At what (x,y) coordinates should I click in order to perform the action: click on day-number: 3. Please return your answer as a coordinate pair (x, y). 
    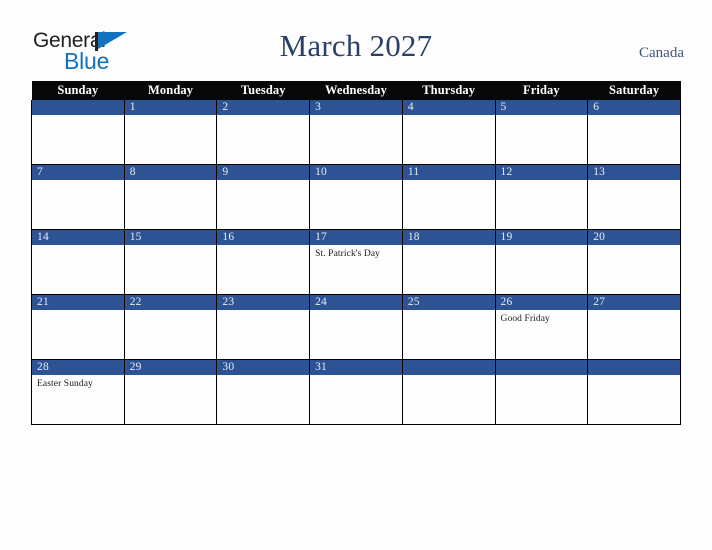
    Looking at the image, I should click on (356, 107).